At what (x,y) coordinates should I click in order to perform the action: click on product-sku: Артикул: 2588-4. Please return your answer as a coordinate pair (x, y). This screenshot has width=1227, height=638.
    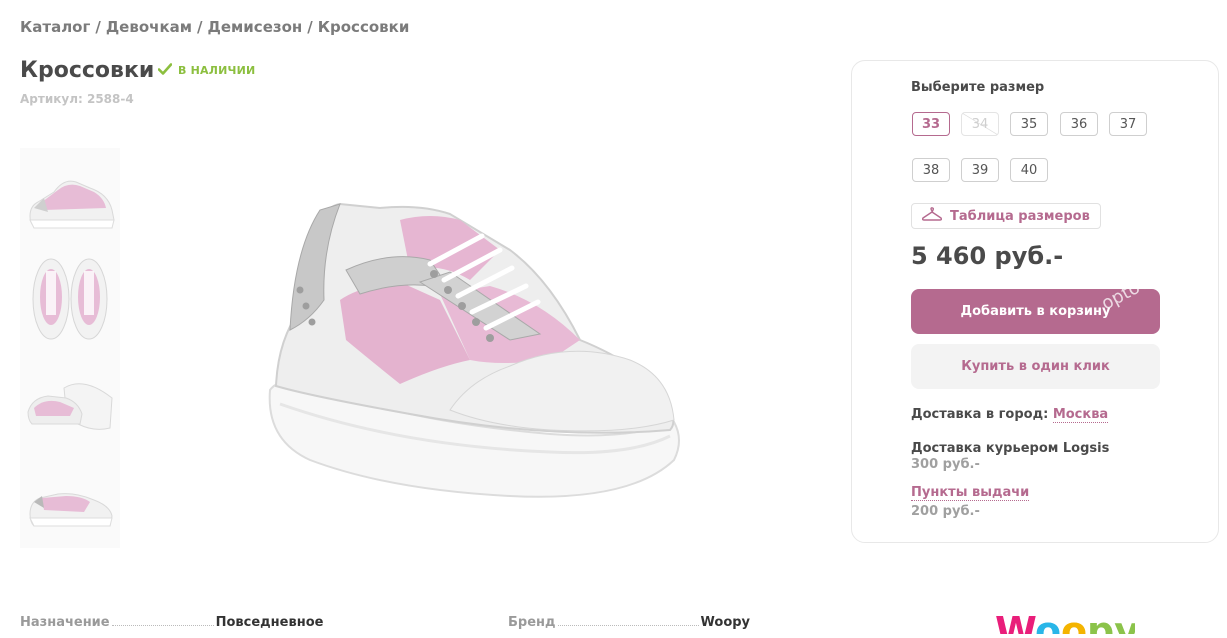
    Looking at the image, I should click on (77, 99).